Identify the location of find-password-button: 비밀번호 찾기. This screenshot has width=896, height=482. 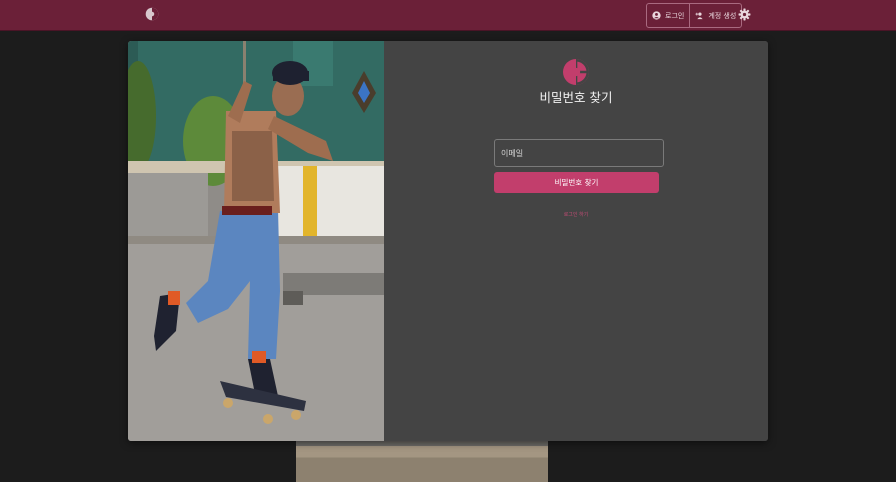
(576, 182).